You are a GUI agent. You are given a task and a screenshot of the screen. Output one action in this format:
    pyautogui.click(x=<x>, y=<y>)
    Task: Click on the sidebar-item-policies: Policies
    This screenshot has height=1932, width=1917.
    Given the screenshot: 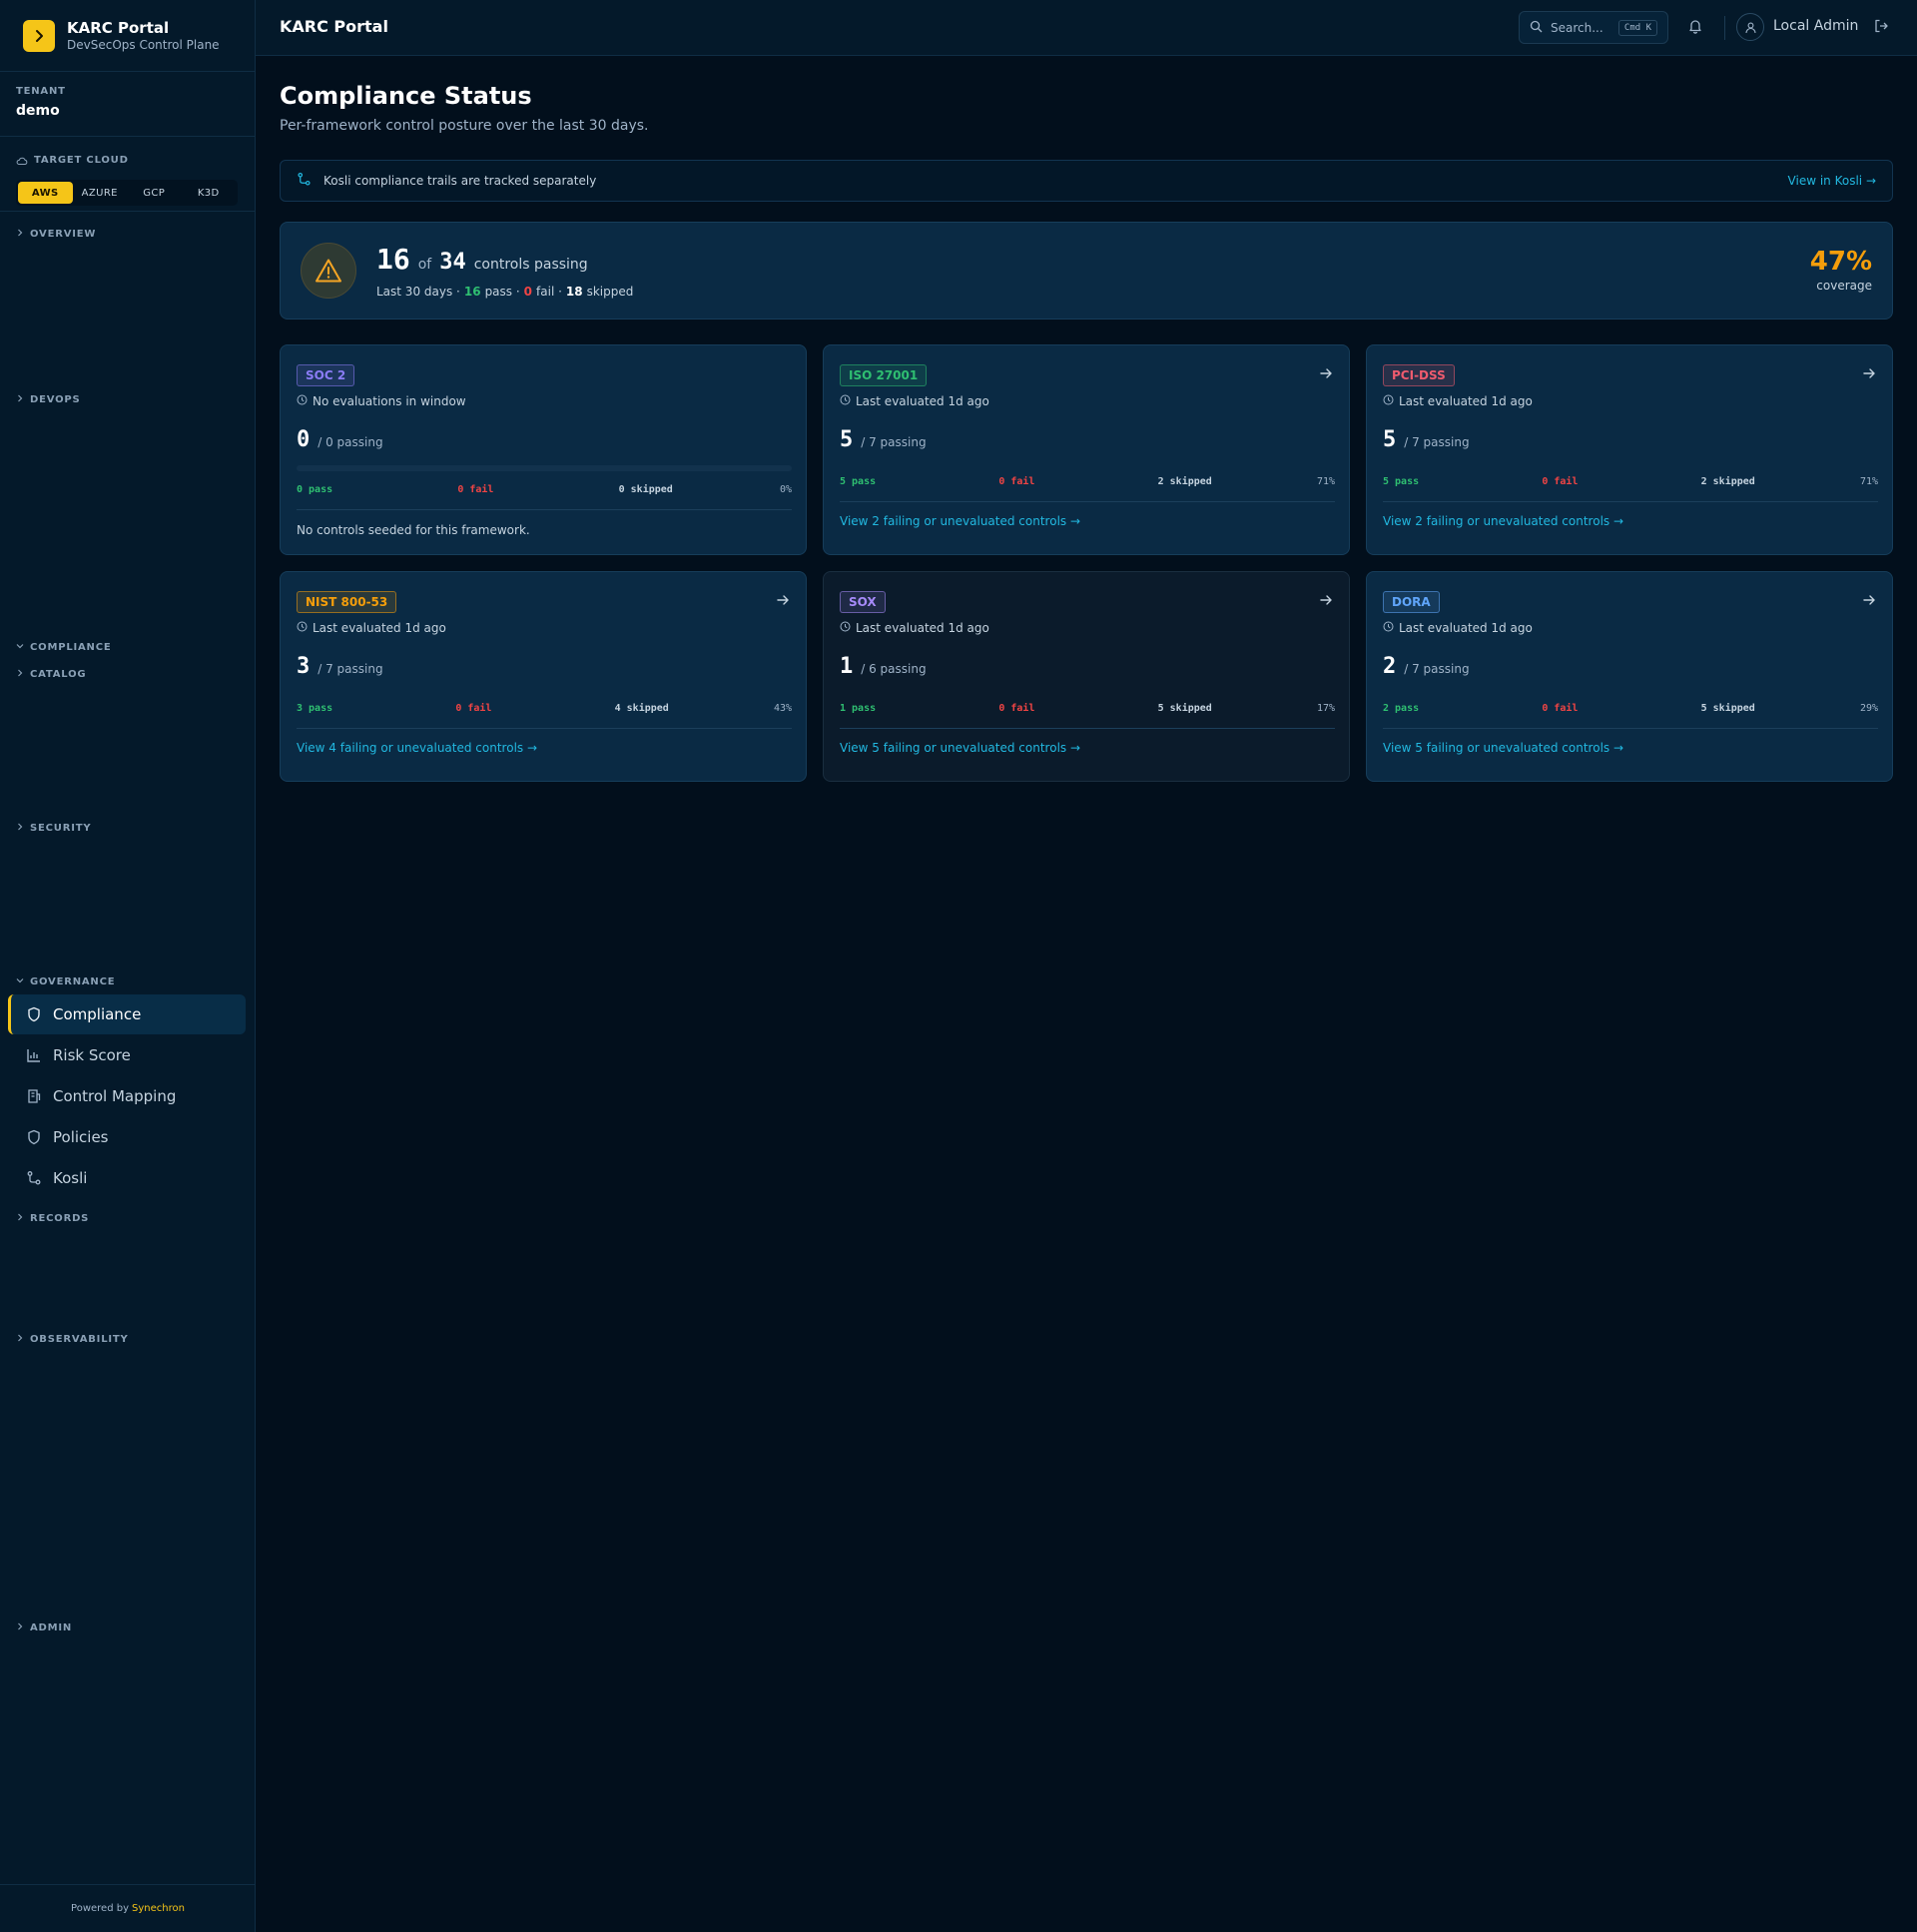 What is the action you would take?
    pyautogui.click(x=127, y=1137)
    